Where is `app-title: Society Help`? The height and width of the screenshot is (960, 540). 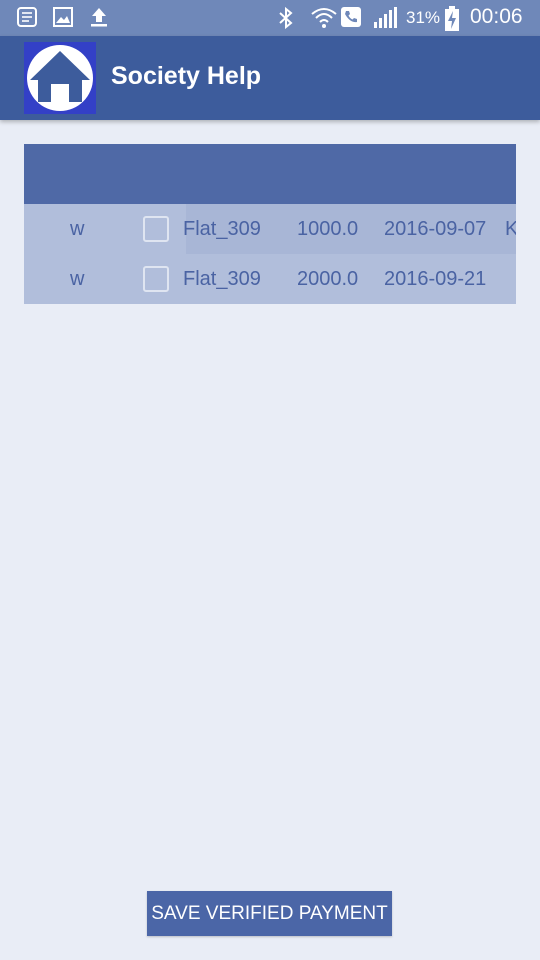 app-title: Society Help is located at coordinates (186, 76).